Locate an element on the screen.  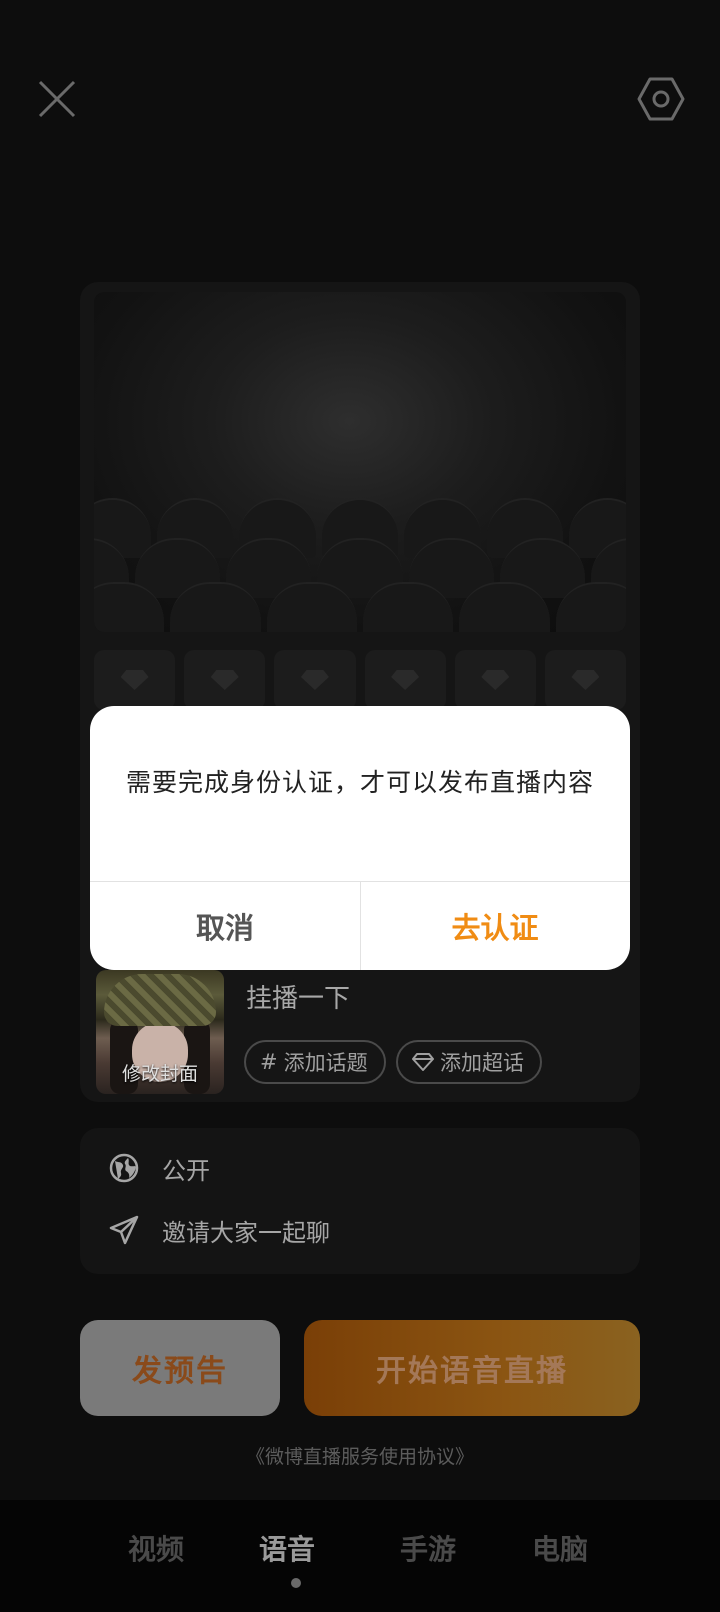
add-super-topic-button: 添加超话 is located at coordinates (469, 1062).